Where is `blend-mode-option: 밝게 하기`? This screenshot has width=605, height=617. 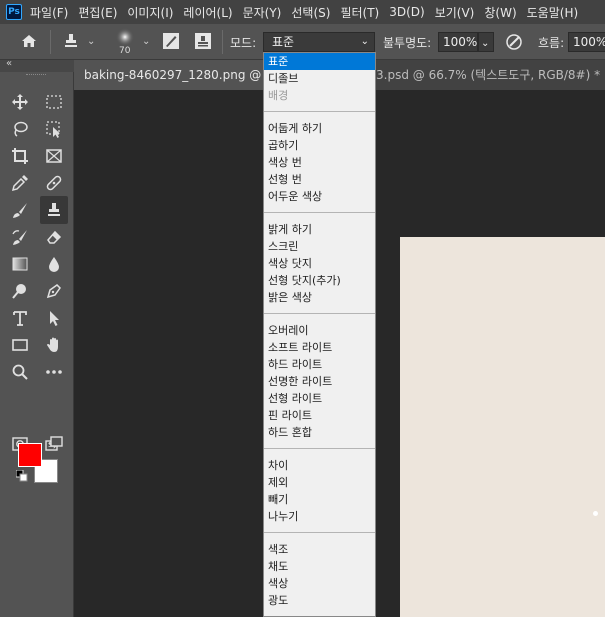 blend-mode-option: 밝게 하기 is located at coordinates (319, 229).